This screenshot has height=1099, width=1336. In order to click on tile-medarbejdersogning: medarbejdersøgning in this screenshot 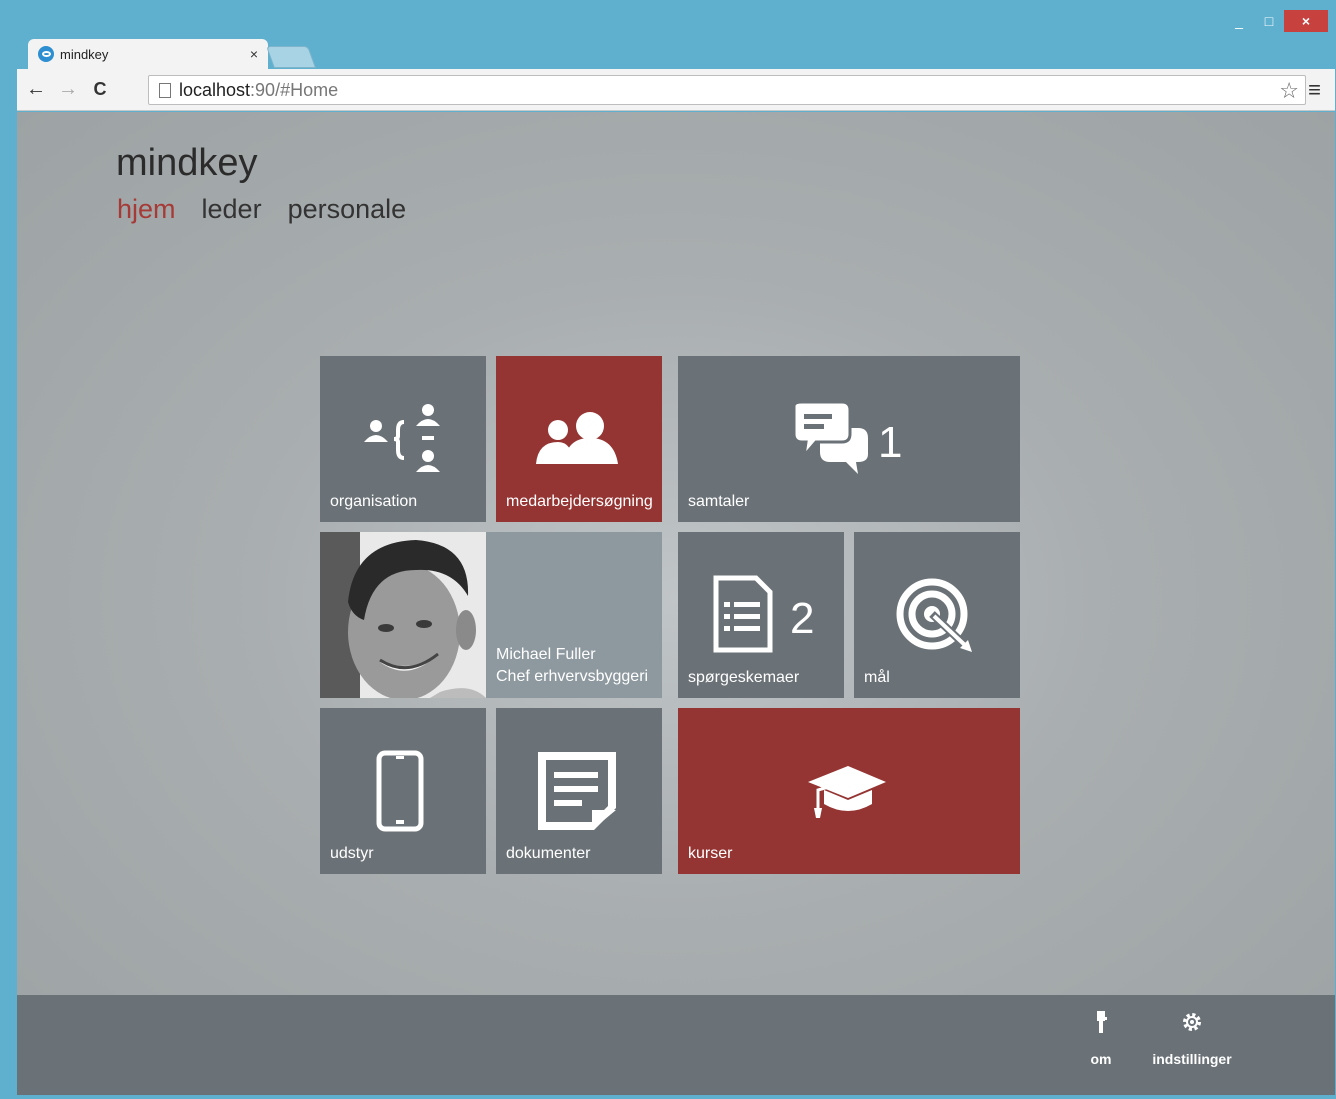, I will do `click(579, 439)`.